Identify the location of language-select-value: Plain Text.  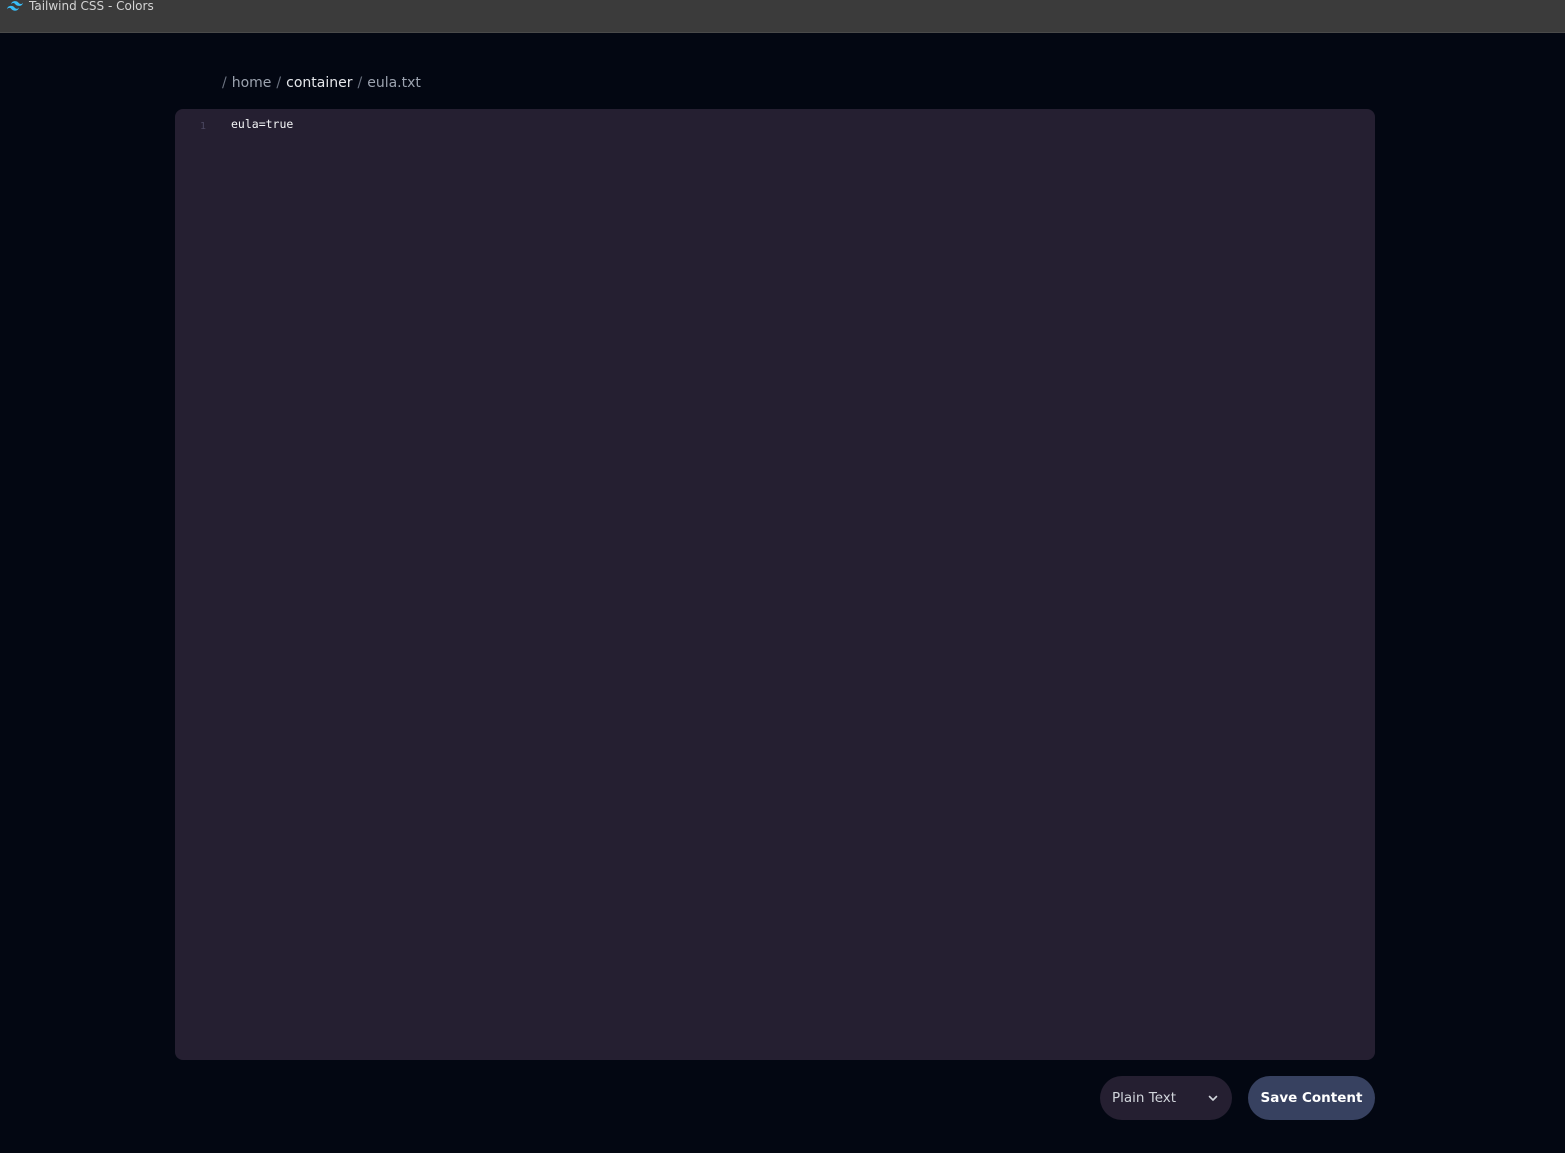
(1144, 1098).